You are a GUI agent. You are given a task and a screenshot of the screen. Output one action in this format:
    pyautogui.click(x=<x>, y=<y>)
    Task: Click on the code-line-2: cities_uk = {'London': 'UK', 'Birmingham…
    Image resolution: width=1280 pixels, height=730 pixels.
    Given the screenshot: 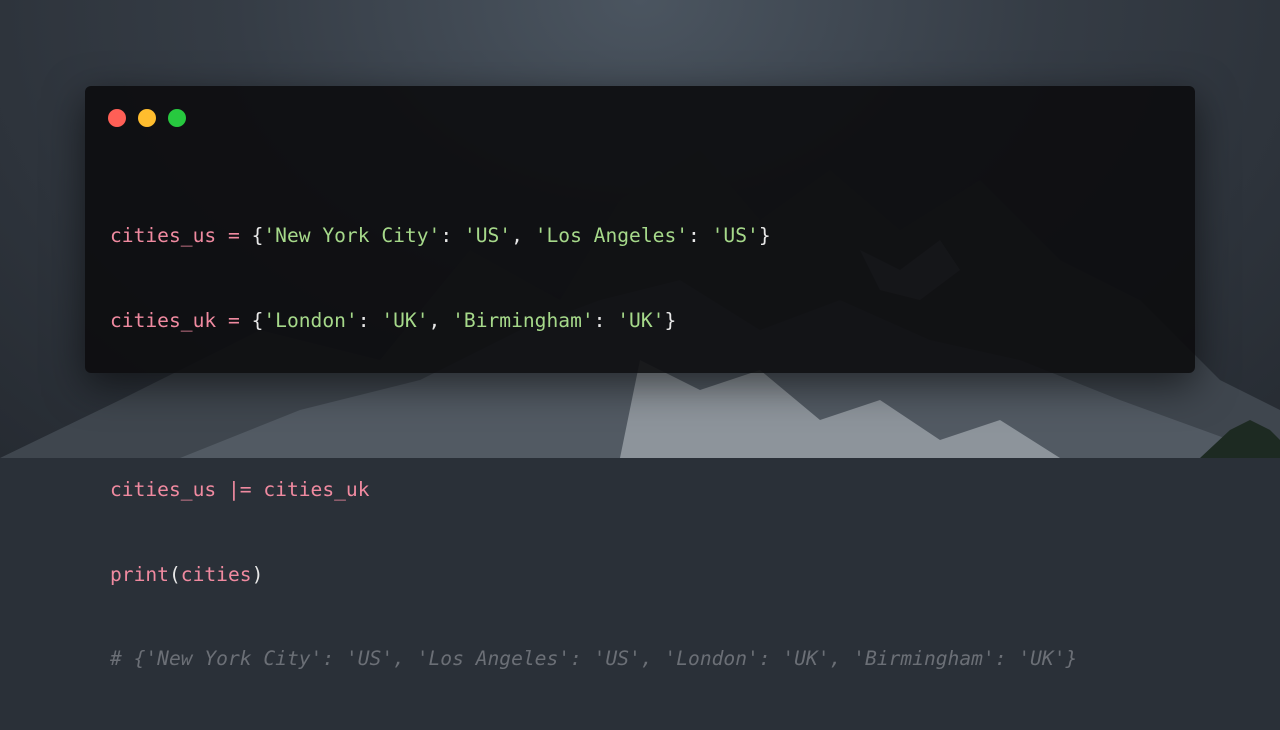 What is the action you would take?
    pyautogui.click(x=593, y=321)
    